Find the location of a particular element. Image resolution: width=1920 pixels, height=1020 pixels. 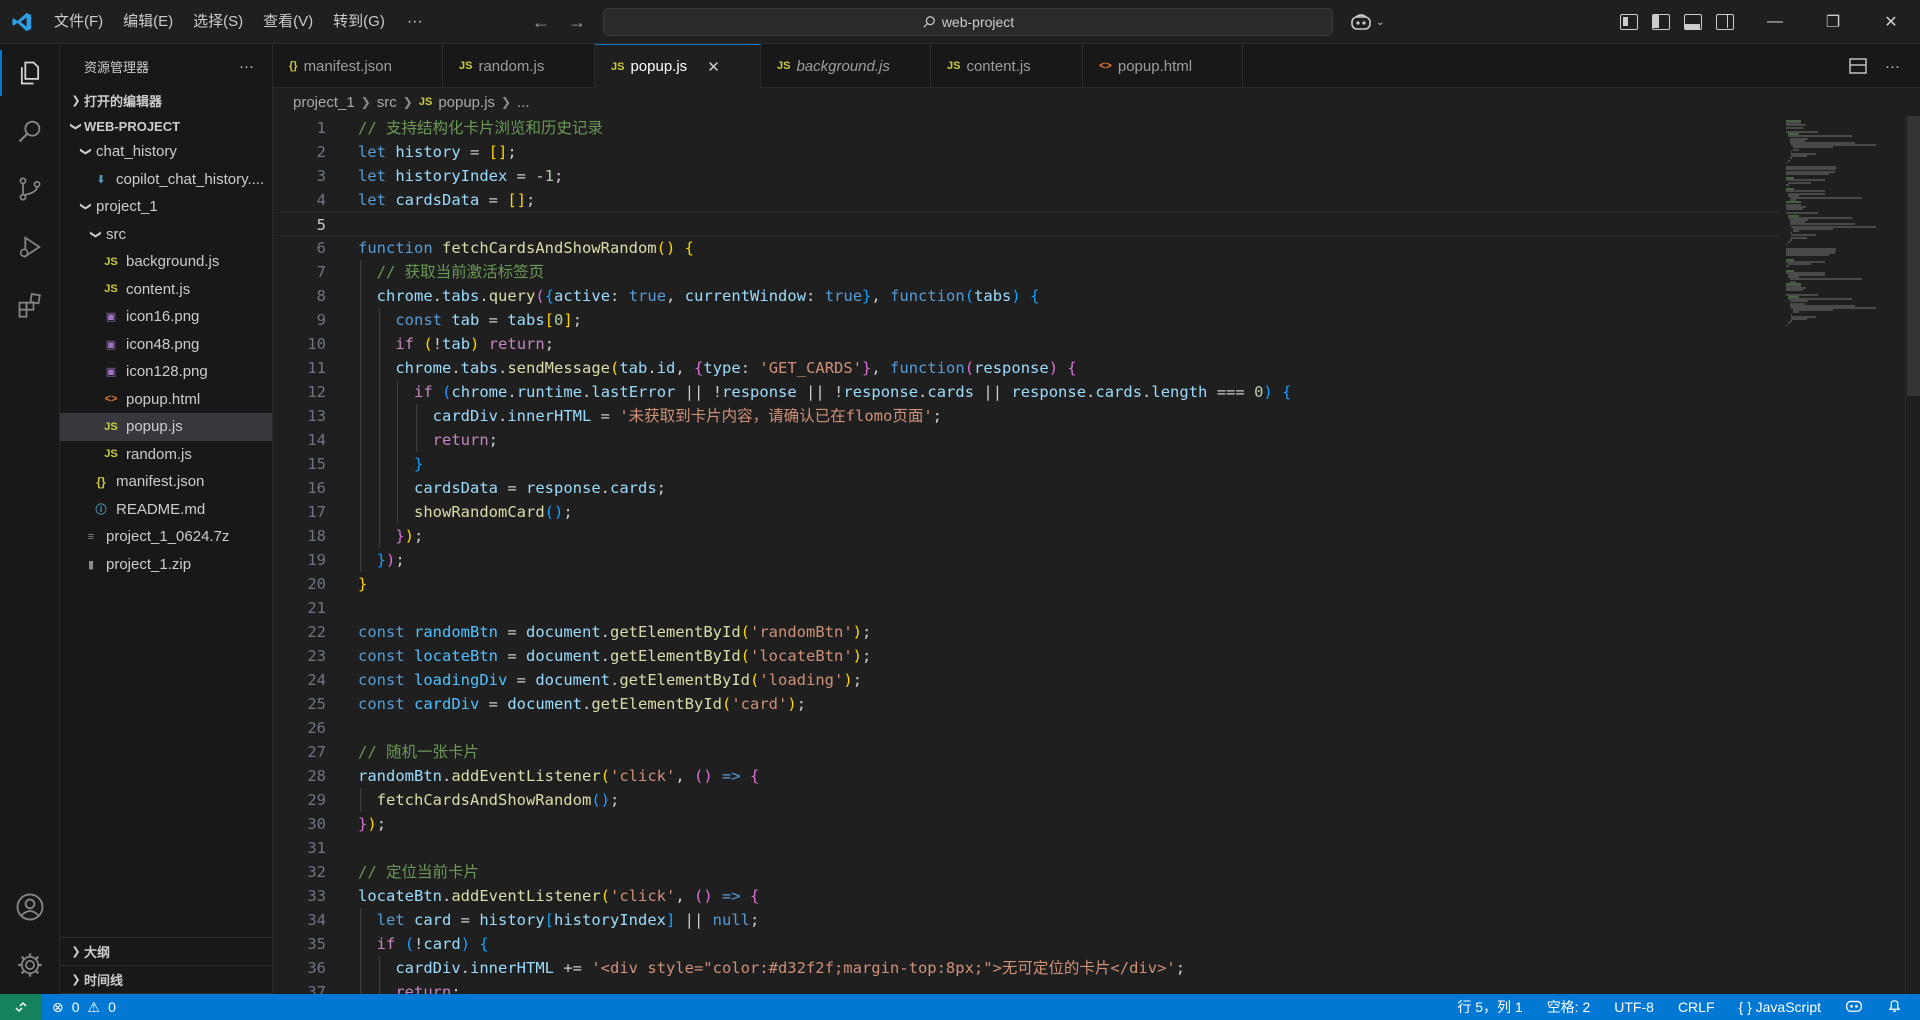

tree-item-label: popup.js is located at coordinates (154, 427).